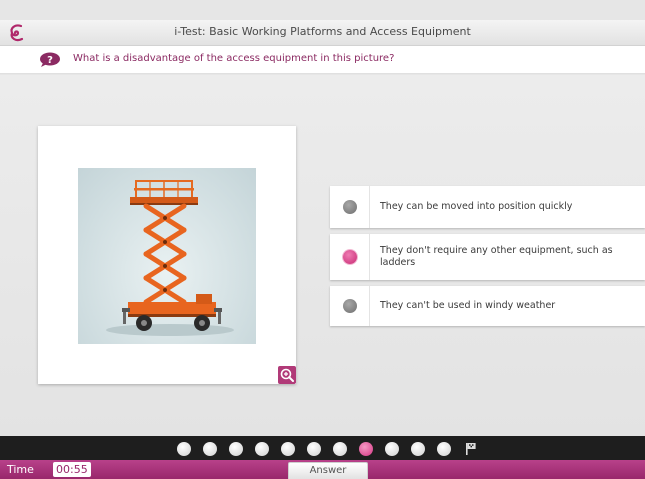 This screenshot has width=645, height=479. I want to click on time-label: Time, so click(20, 469).